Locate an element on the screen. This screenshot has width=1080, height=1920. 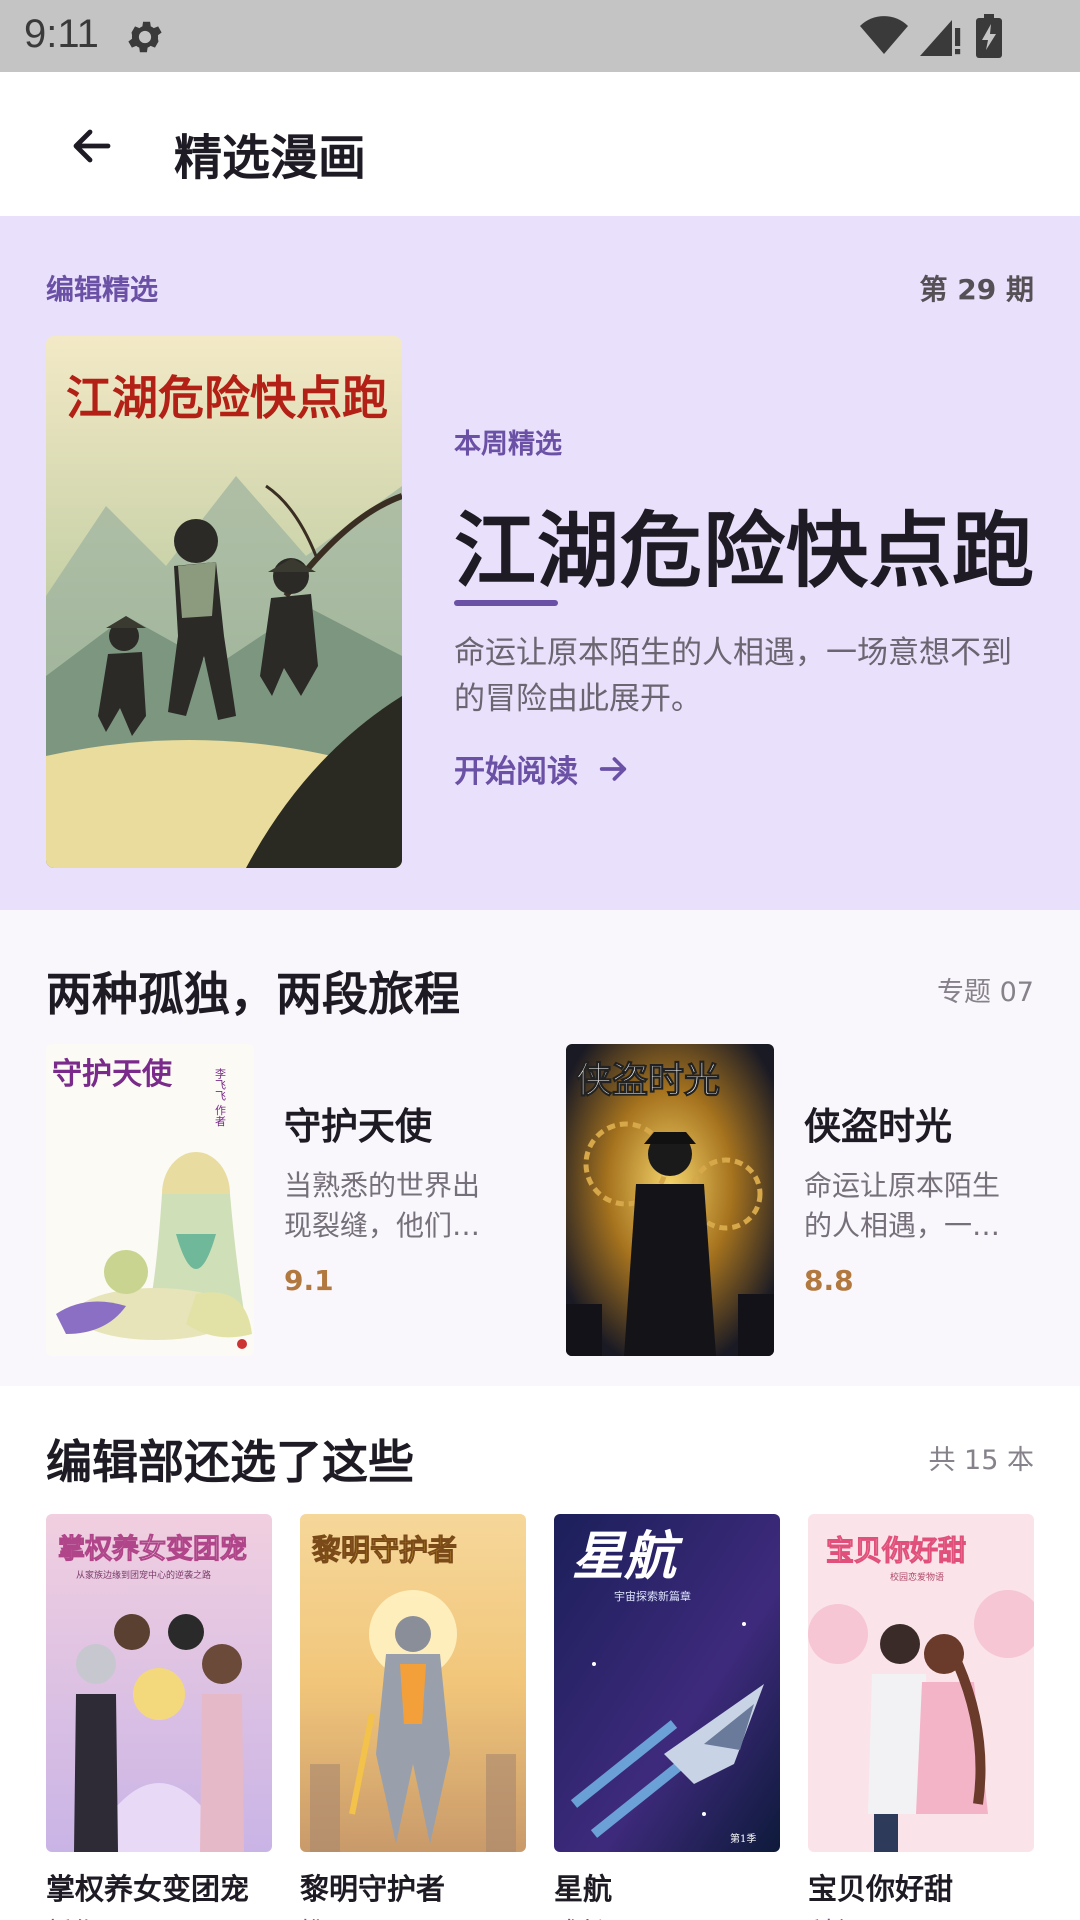
theme-section-meta: 专题 07 is located at coordinates (985, 992).